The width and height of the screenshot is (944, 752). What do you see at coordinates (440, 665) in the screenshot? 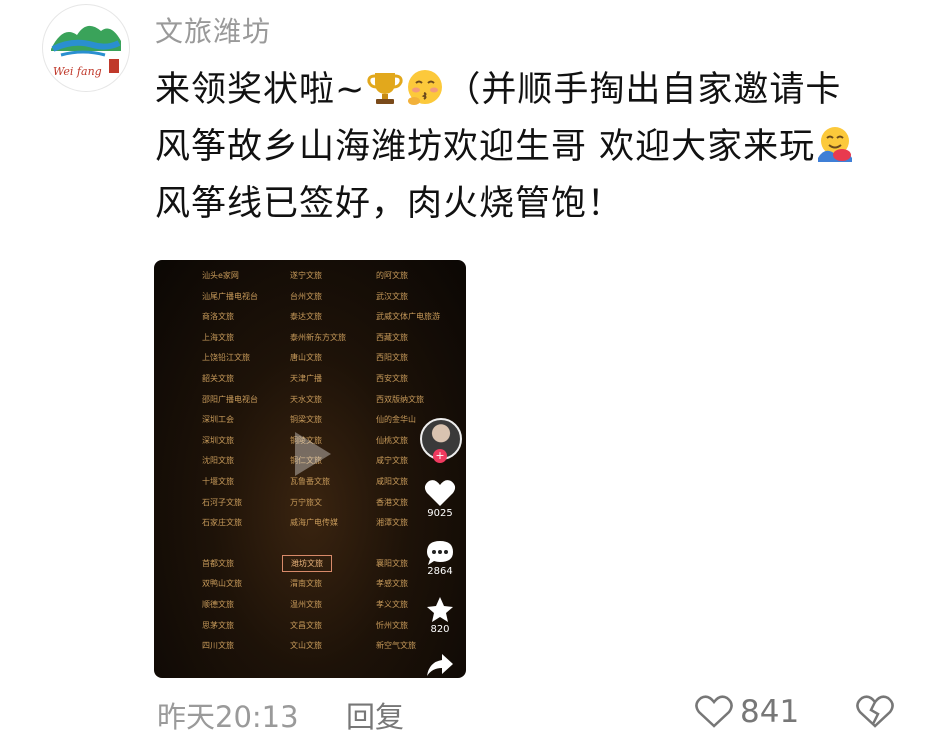
I see `share-arrow-icon` at bounding box center [440, 665].